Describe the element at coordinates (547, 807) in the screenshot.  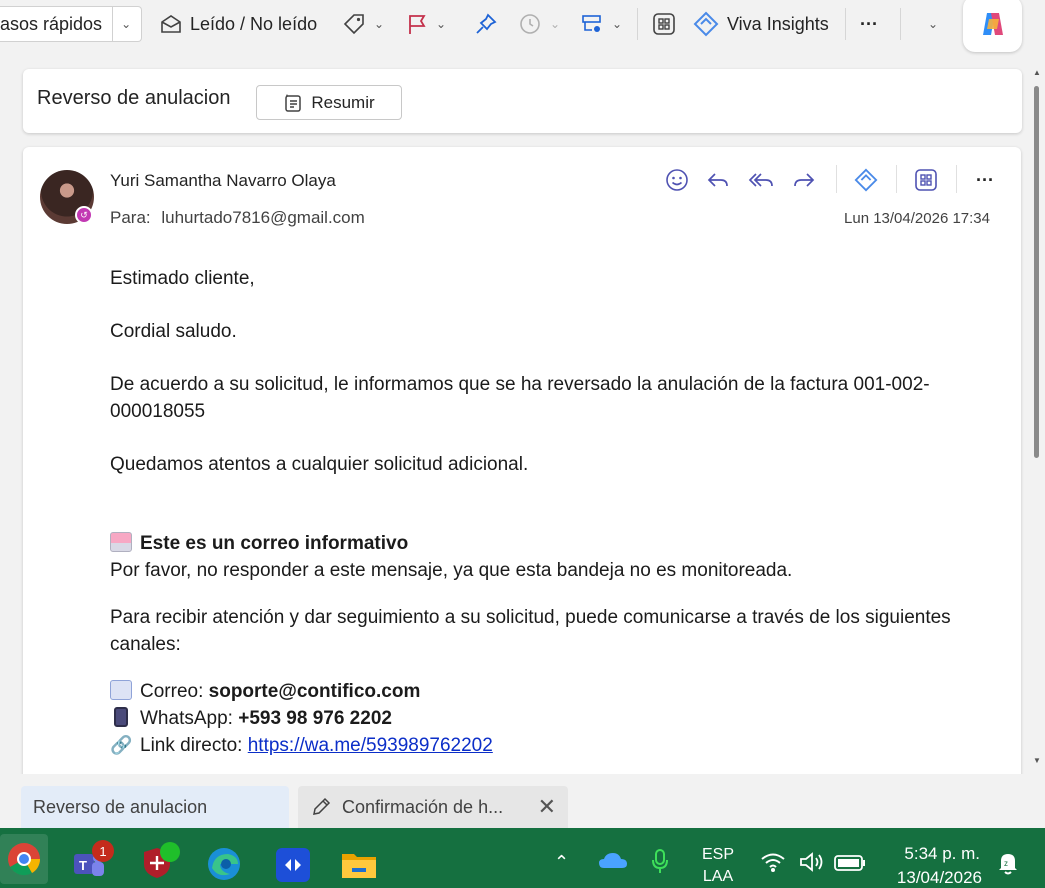
I see `close-icon: ✕` at that location.